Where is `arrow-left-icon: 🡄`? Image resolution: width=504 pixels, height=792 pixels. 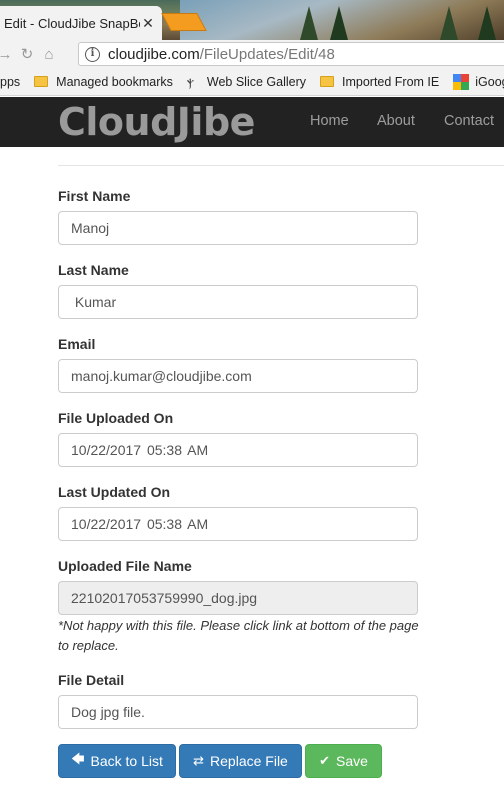
arrow-left-icon: 🡄 is located at coordinates (78, 758).